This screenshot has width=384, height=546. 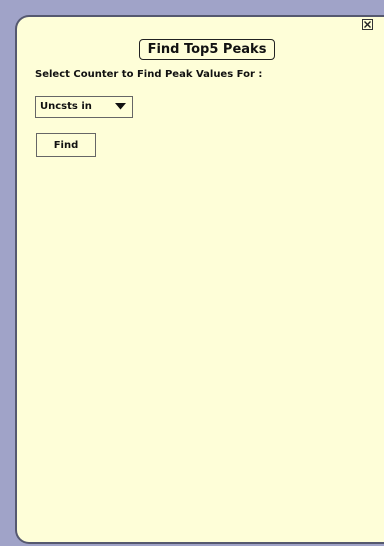 I want to click on chevron-down-icon, so click(x=120, y=106).